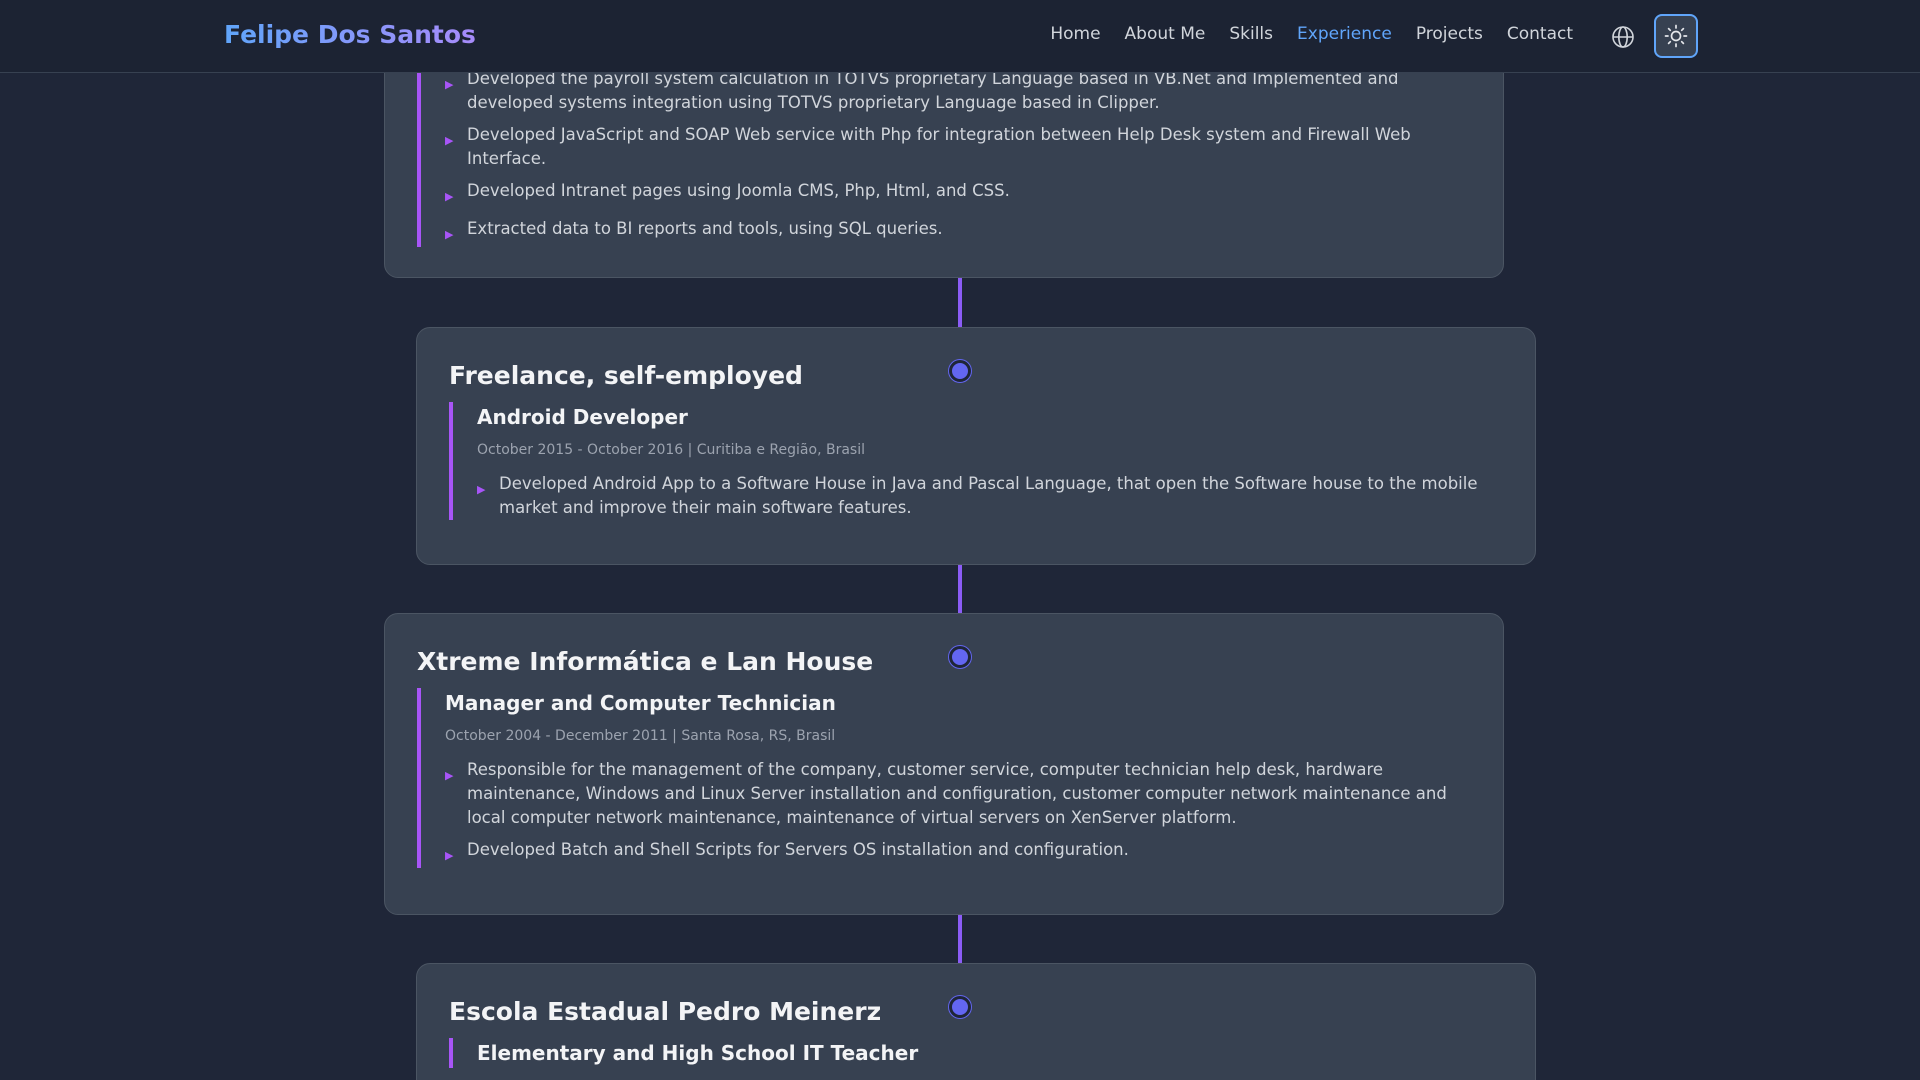  Describe the element at coordinates (665, 1011) in the screenshot. I see `company-name: Escola Estadual Pedro Meinerz` at that location.